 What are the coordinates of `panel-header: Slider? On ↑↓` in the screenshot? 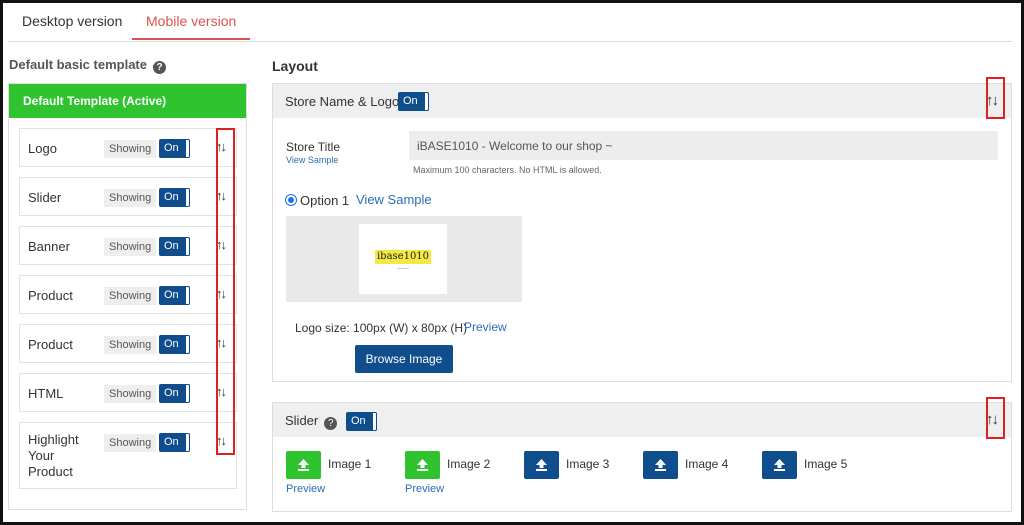 It's located at (642, 420).